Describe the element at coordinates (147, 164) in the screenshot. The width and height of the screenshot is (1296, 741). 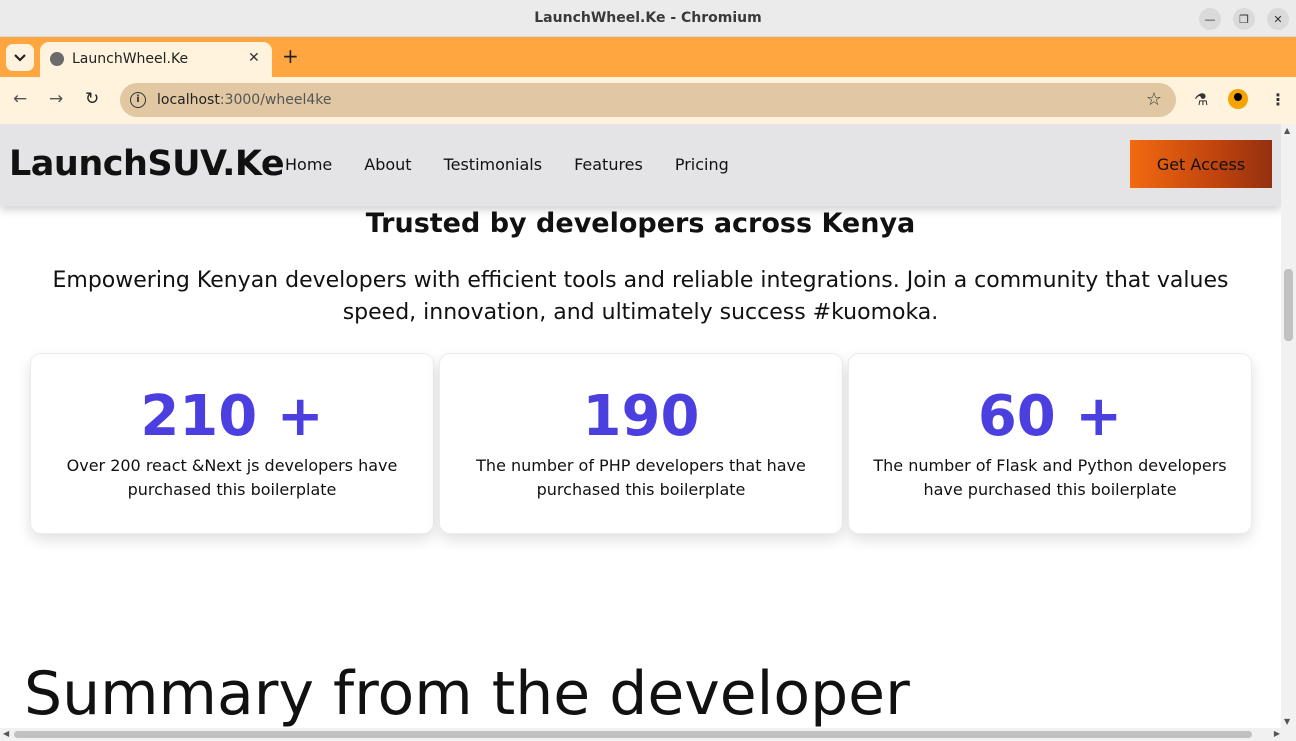
I see `site-brand: LaunchSUV.Ke` at that location.